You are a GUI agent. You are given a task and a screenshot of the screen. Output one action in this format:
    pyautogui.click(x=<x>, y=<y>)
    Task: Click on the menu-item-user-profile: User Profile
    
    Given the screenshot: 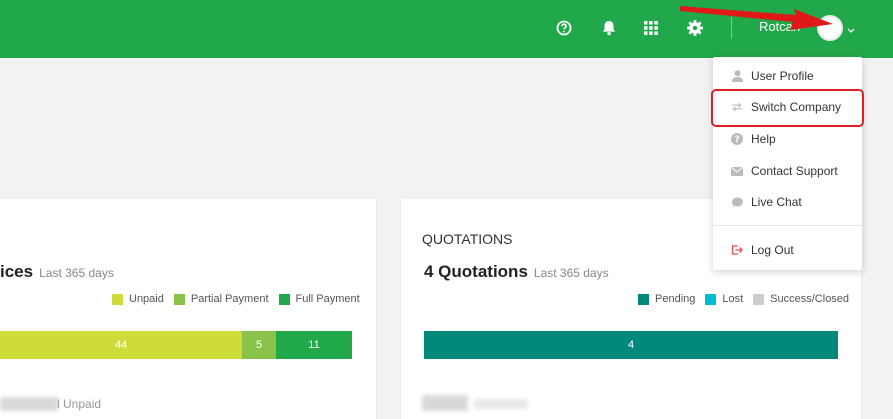 What is the action you would take?
    pyautogui.click(x=787, y=76)
    